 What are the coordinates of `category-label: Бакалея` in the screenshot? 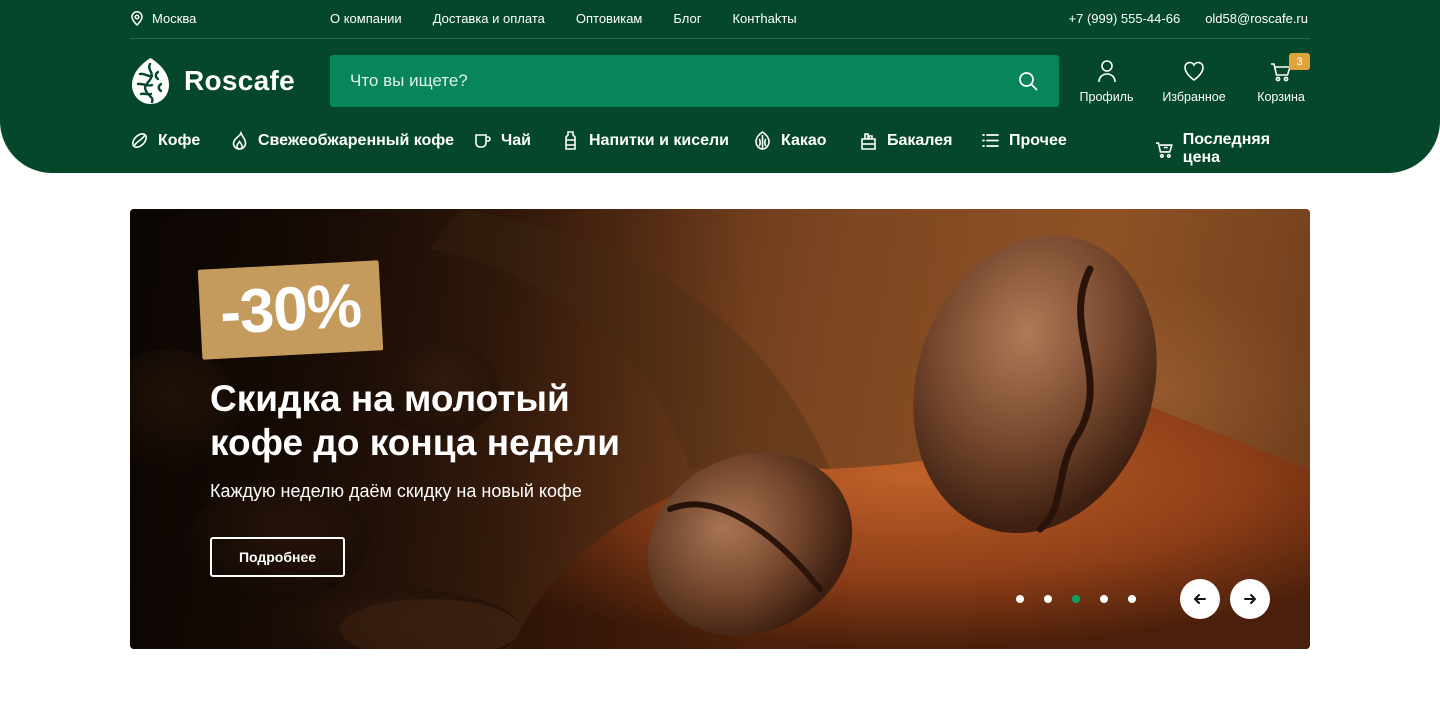 It's located at (920, 140).